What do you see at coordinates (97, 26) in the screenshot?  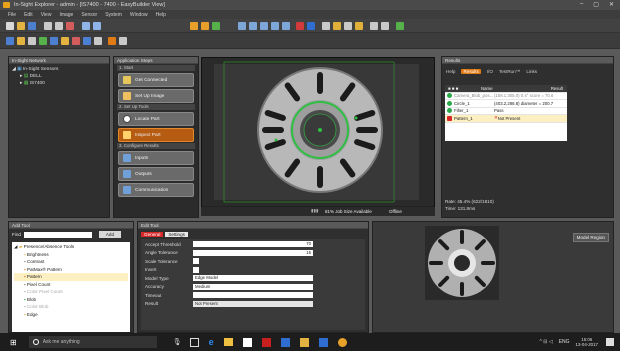 I see `redo-icon` at bounding box center [97, 26].